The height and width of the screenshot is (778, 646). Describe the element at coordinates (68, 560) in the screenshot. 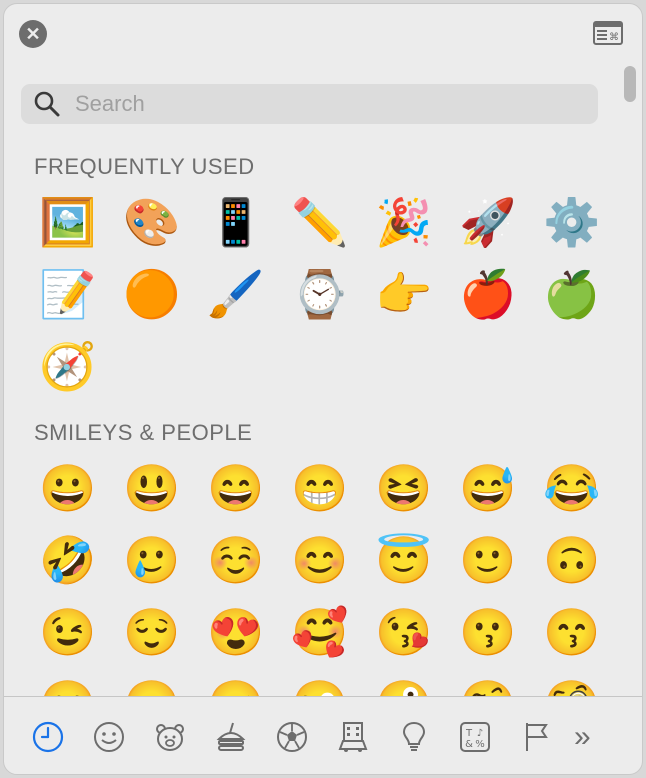

I see `emoji-cell: 🤣` at that location.